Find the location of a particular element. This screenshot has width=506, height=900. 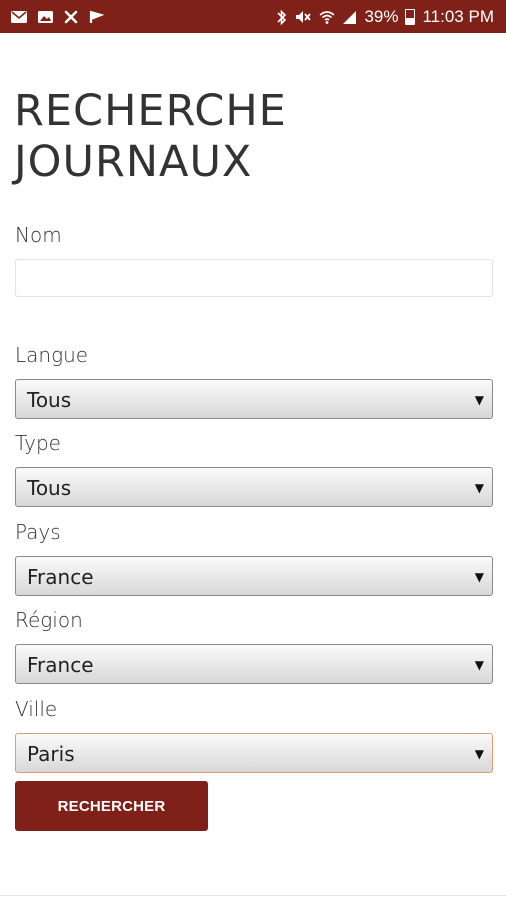

battery-percent: 39% is located at coordinates (381, 16).